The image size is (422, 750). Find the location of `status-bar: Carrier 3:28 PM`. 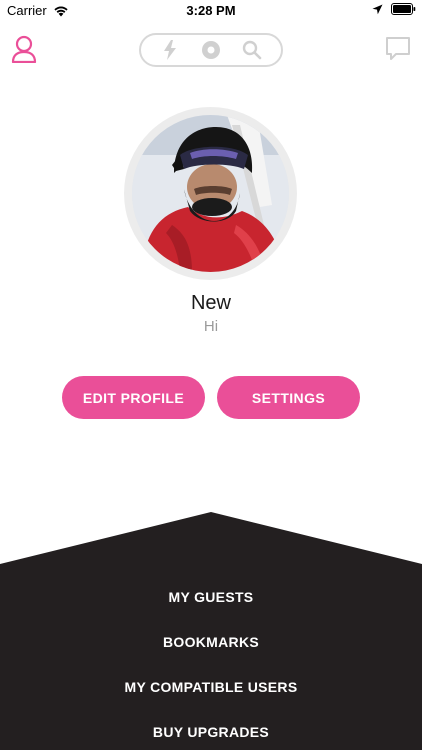

status-bar: Carrier 3:28 PM is located at coordinates (211, 11).